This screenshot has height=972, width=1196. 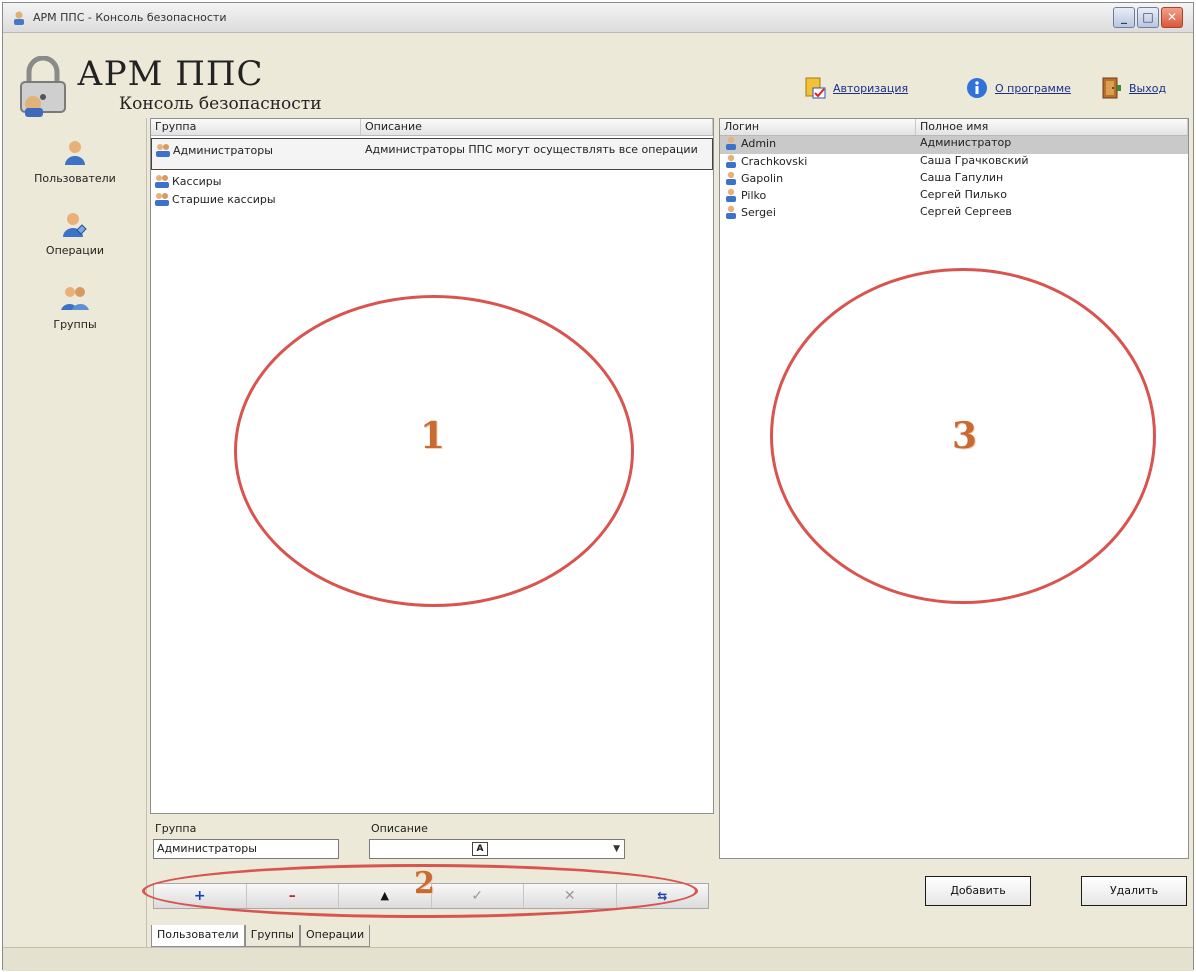 What do you see at coordinates (818, 196) in the screenshot?
I see `user-login-cell: Pilko` at bounding box center [818, 196].